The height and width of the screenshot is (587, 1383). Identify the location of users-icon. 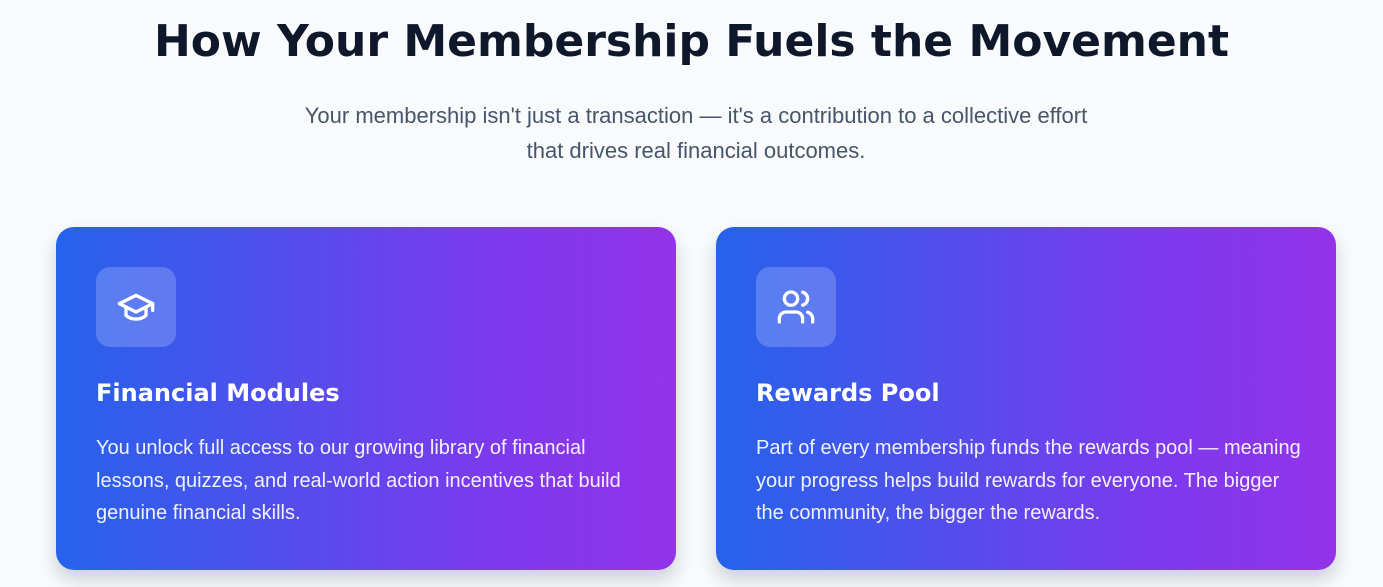
(796, 307).